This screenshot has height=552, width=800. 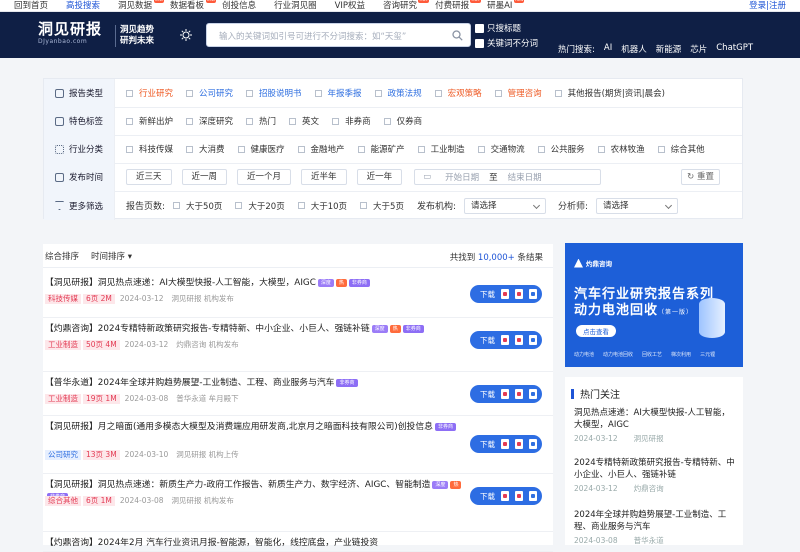 I want to click on filter-option: 大消费, so click(x=205, y=149).